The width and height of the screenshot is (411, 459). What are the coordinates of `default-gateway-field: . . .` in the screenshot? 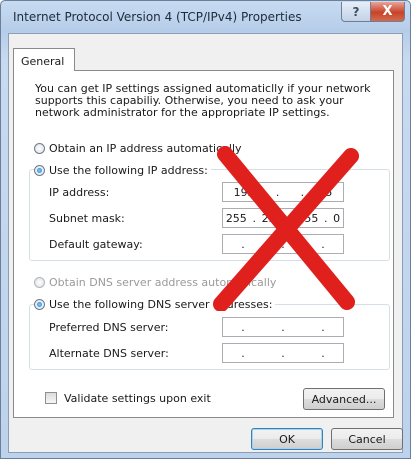 It's located at (283, 244).